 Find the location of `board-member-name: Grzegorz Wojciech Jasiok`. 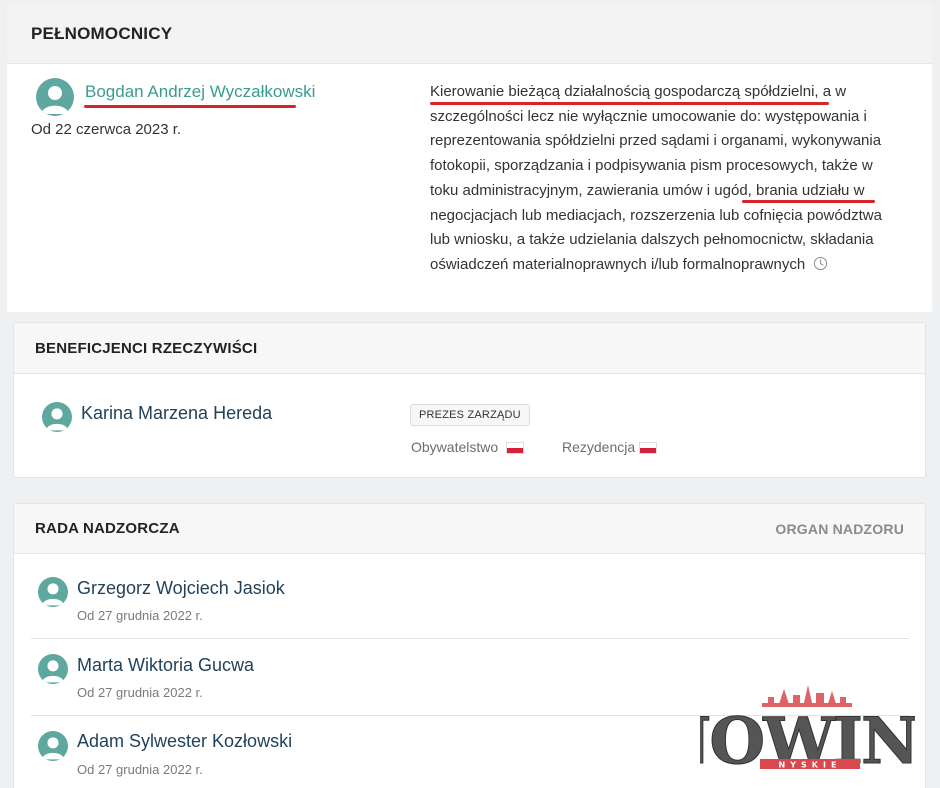

board-member-name: Grzegorz Wojciech Jasiok is located at coordinates (181, 588).